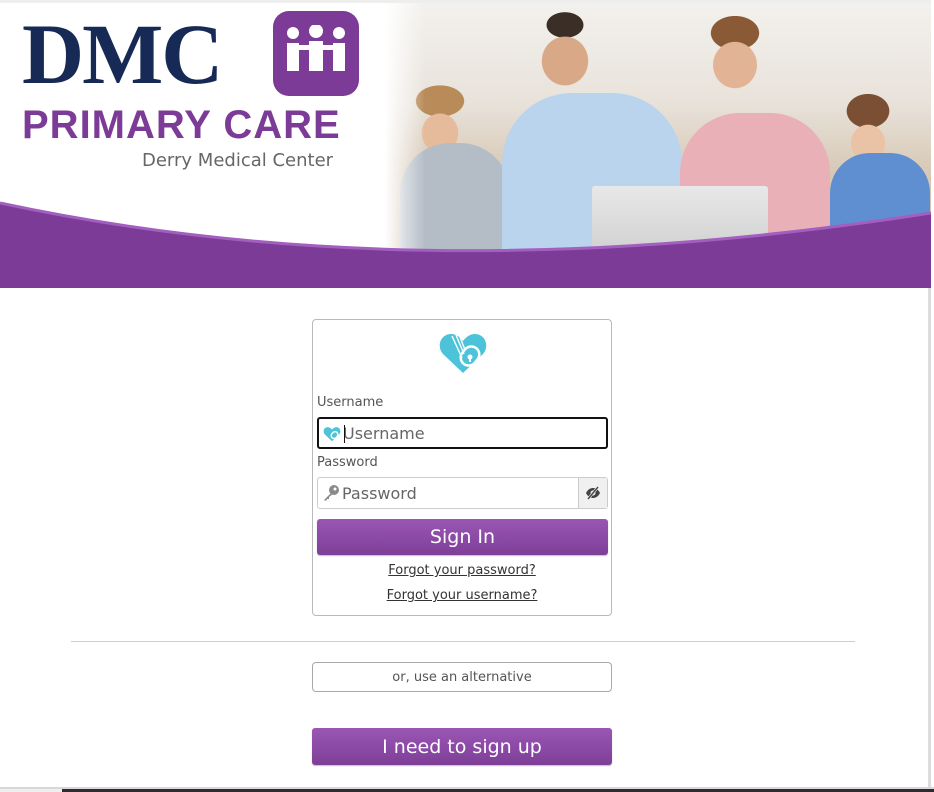  What do you see at coordinates (347, 462) in the screenshot?
I see `password-label: Password` at bounding box center [347, 462].